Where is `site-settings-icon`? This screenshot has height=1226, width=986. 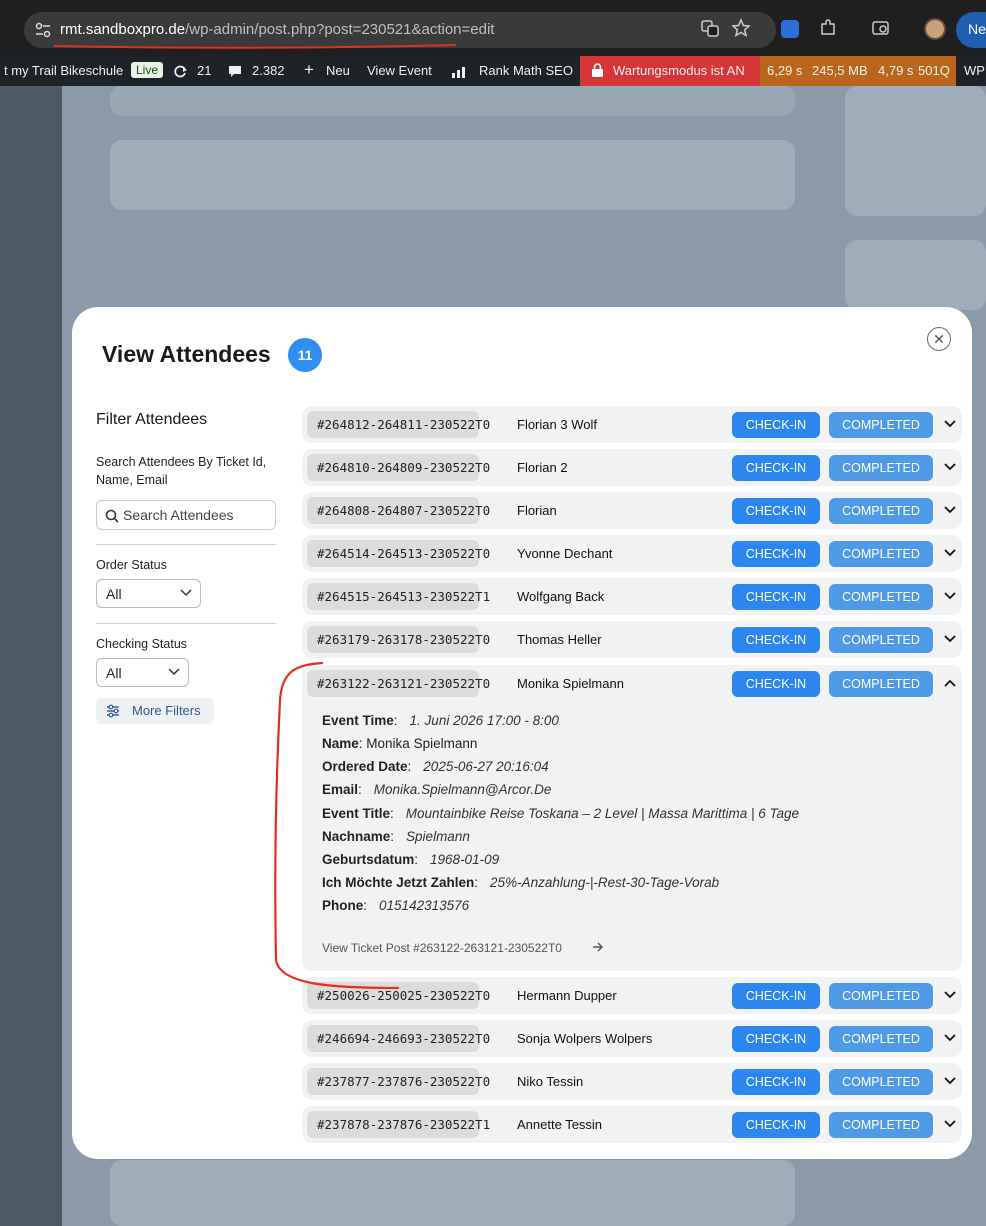
site-settings-icon is located at coordinates (43, 30).